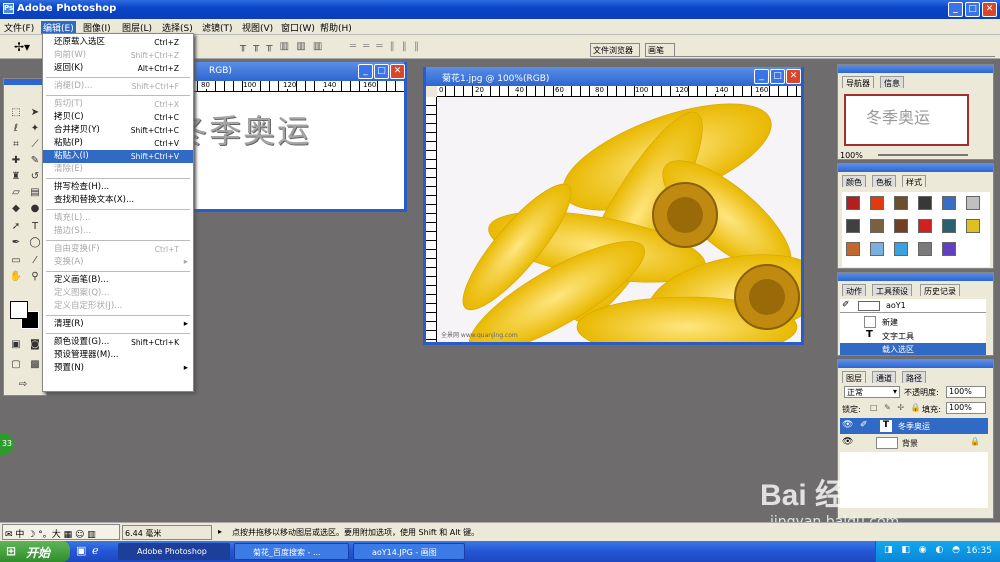 The width and height of the screenshot is (1000, 562). Describe the element at coordinates (966, 408) in the screenshot. I see `fill-field: 100%` at that location.